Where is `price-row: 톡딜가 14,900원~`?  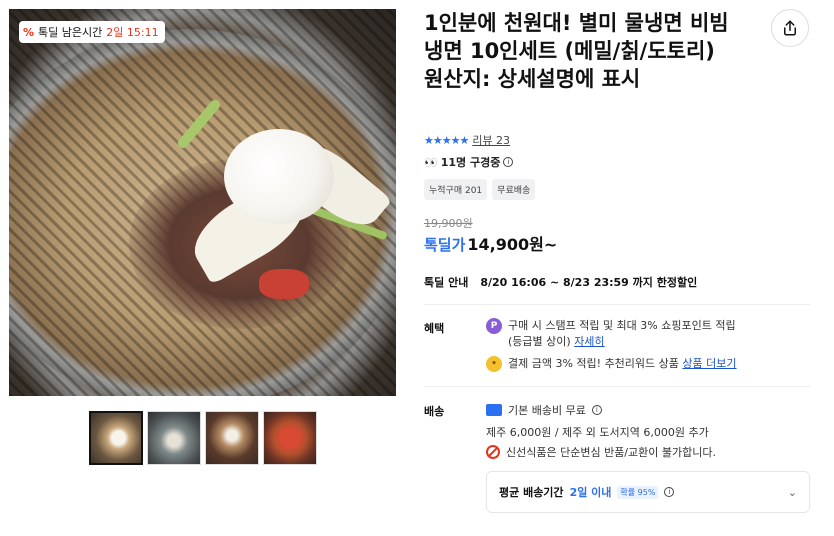 price-row: 톡딜가 14,900원~ is located at coordinates (490, 243).